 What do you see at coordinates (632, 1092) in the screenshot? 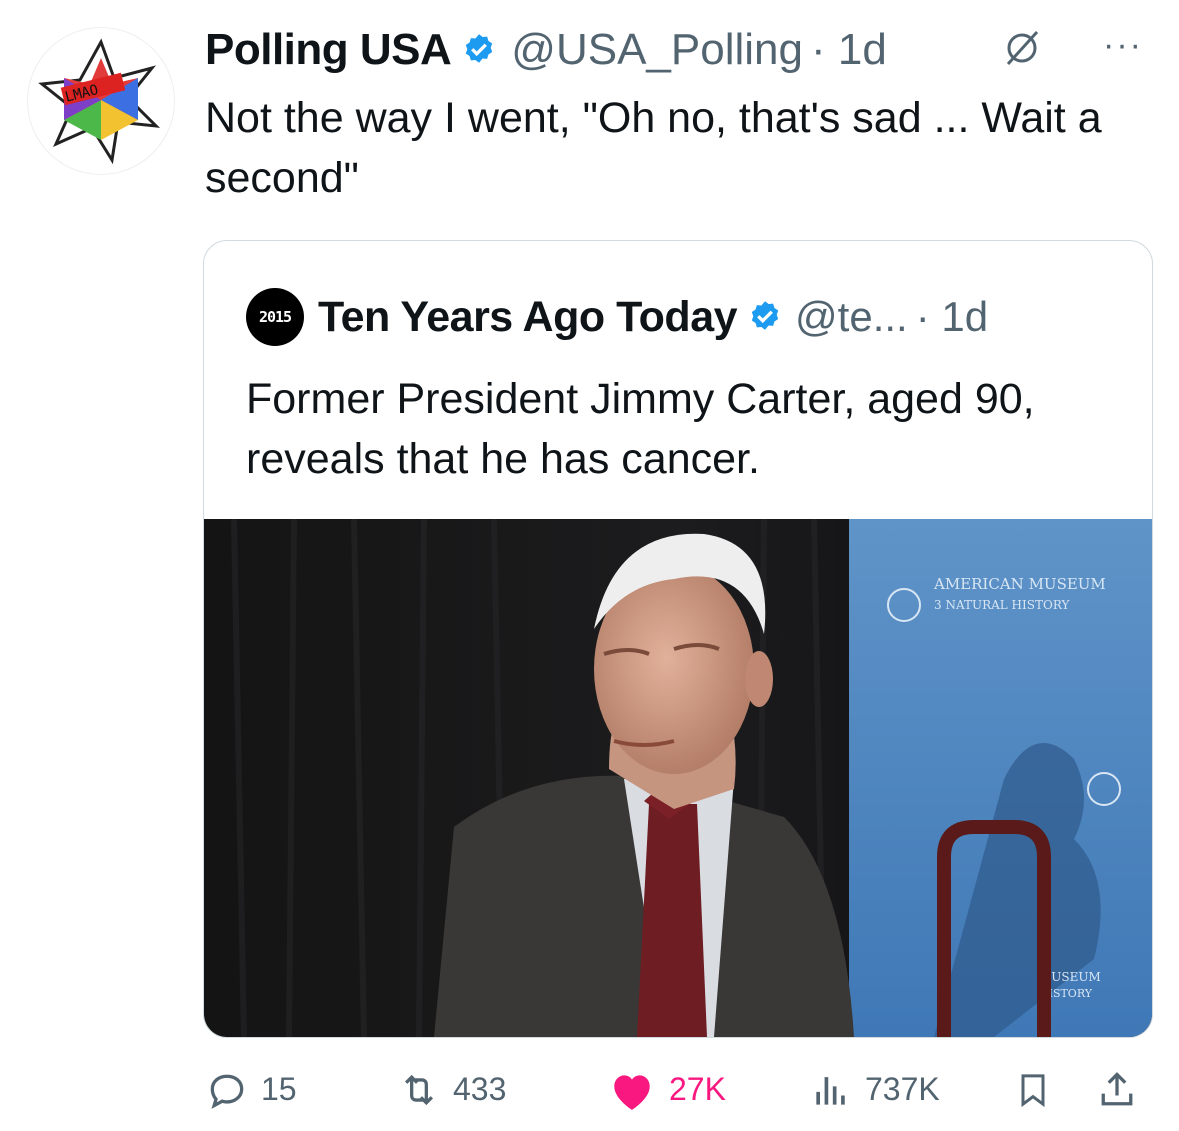
I see `like-icon` at bounding box center [632, 1092].